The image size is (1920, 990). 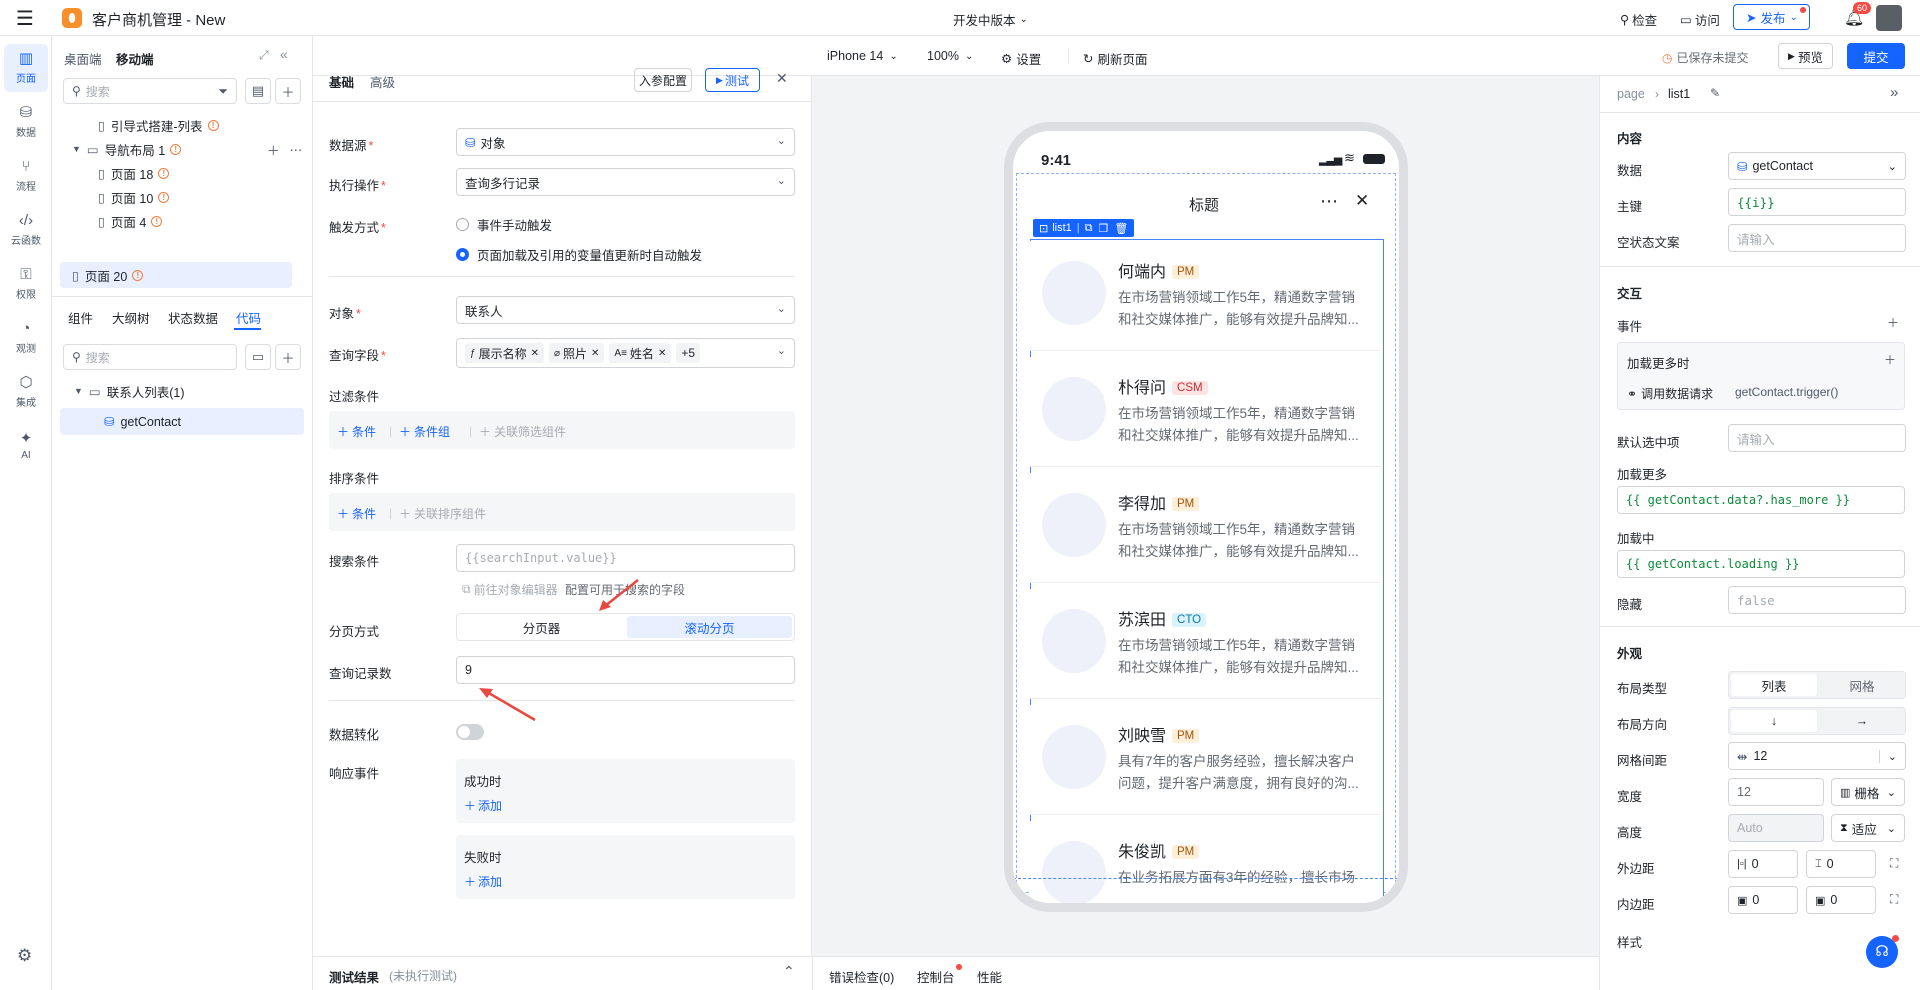 What do you see at coordinates (709, 627) in the screenshot?
I see `paging-scroll-option: 滚动分页` at bounding box center [709, 627].